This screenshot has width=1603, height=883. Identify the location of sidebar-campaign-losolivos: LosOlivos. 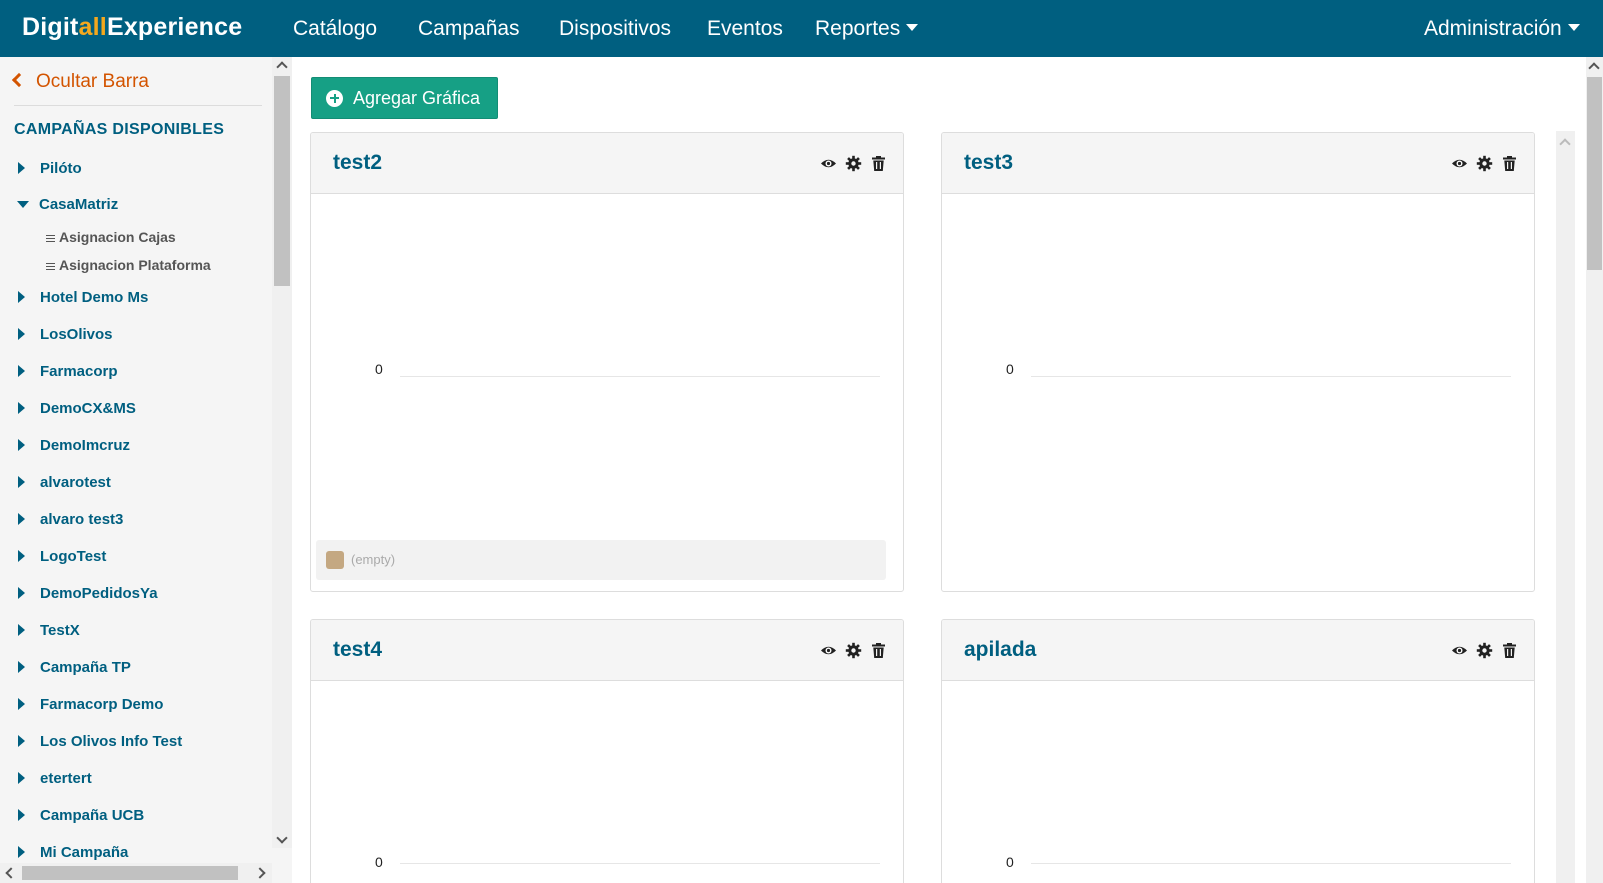
(65, 334).